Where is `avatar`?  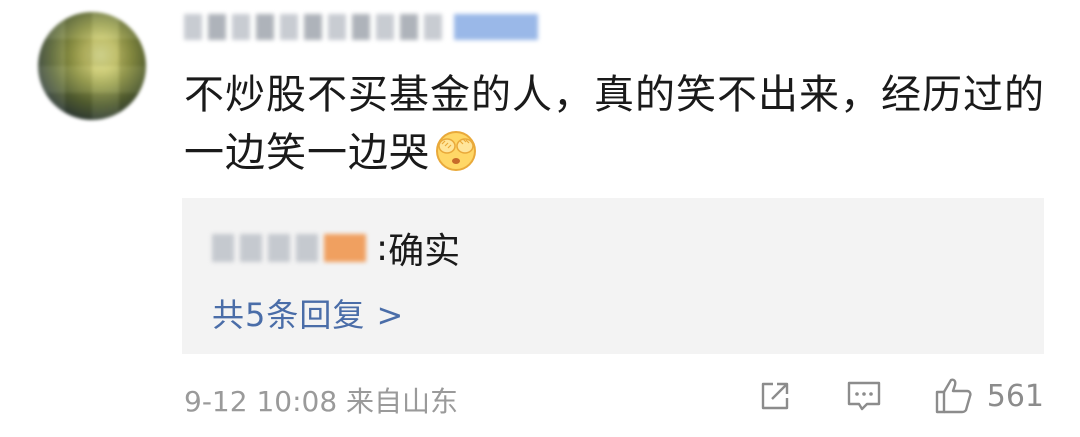
avatar is located at coordinates (92, 66).